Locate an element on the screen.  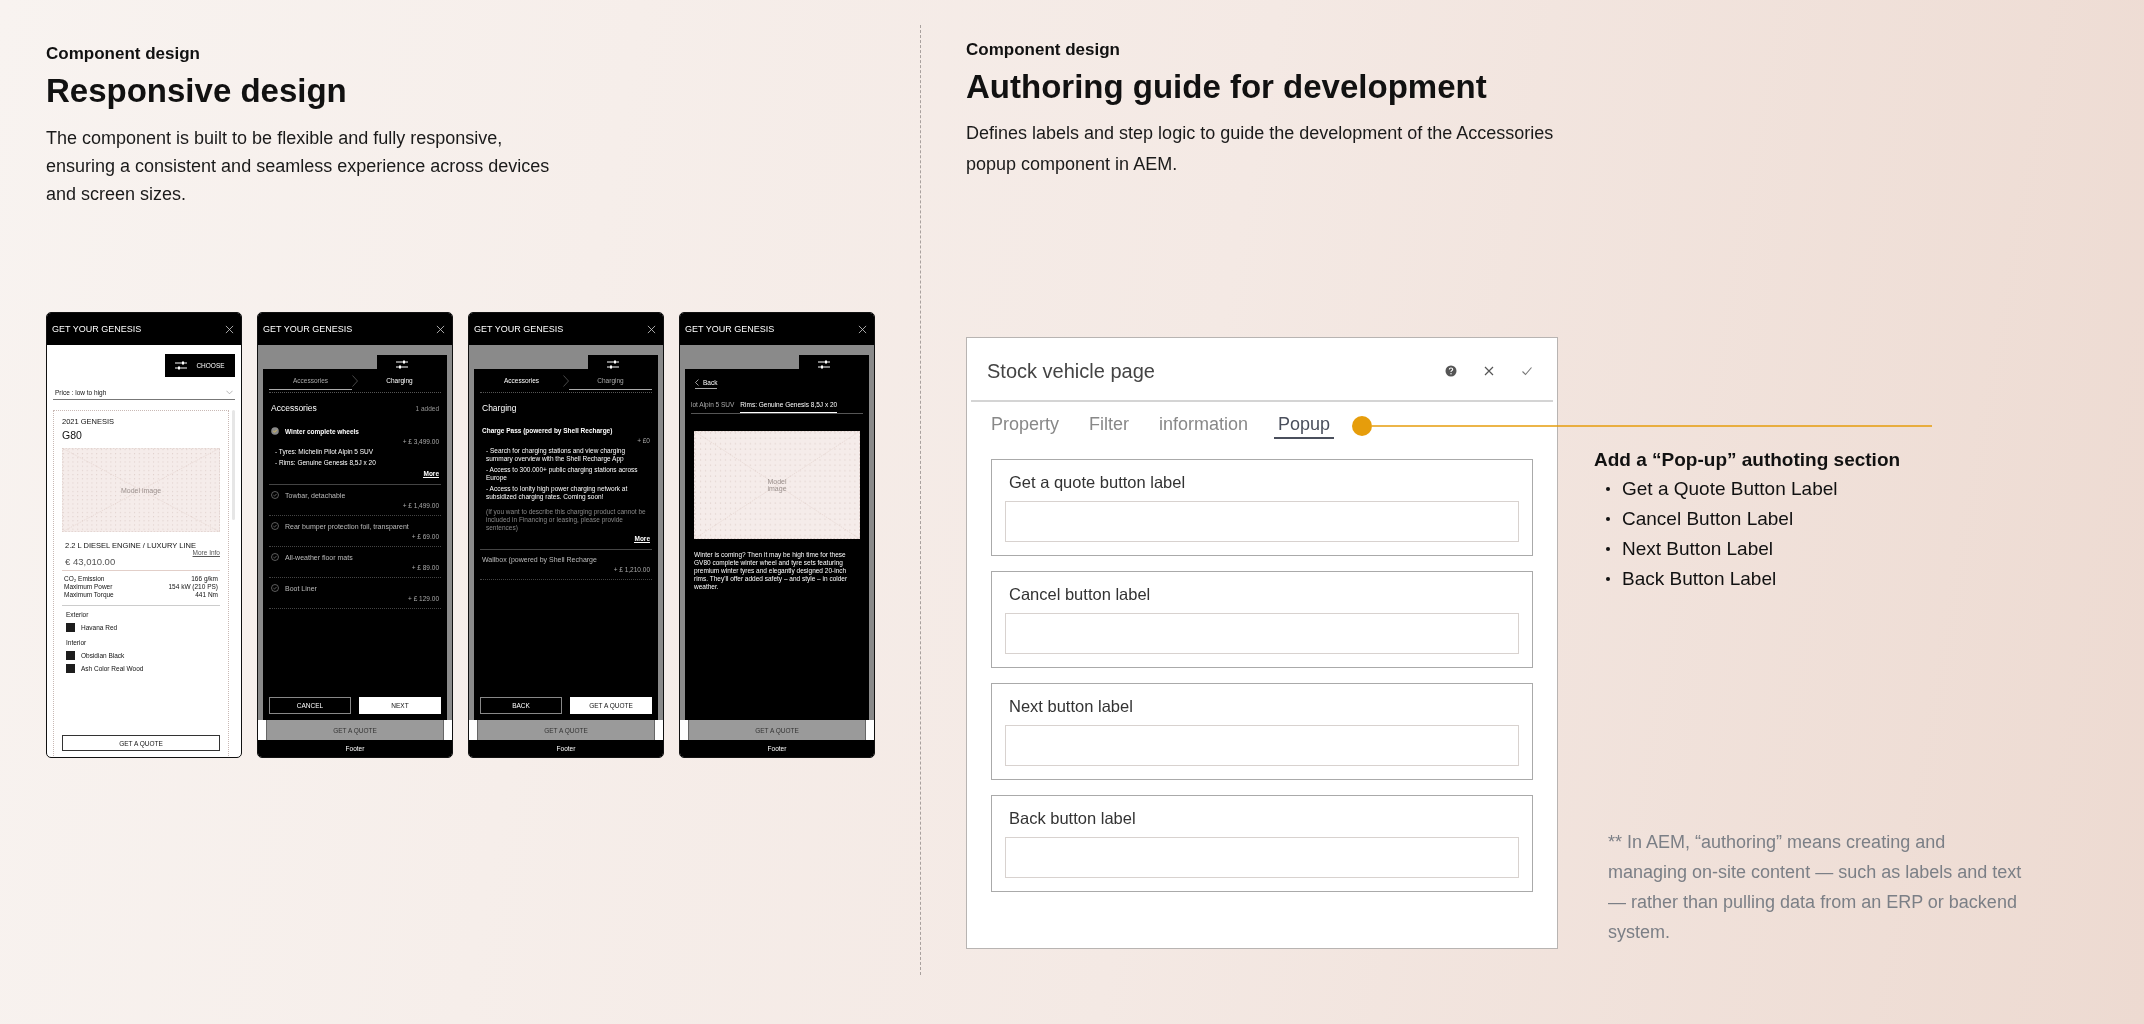
annotation-item: Get a Quote Button Label is located at coordinates (1730, 489).